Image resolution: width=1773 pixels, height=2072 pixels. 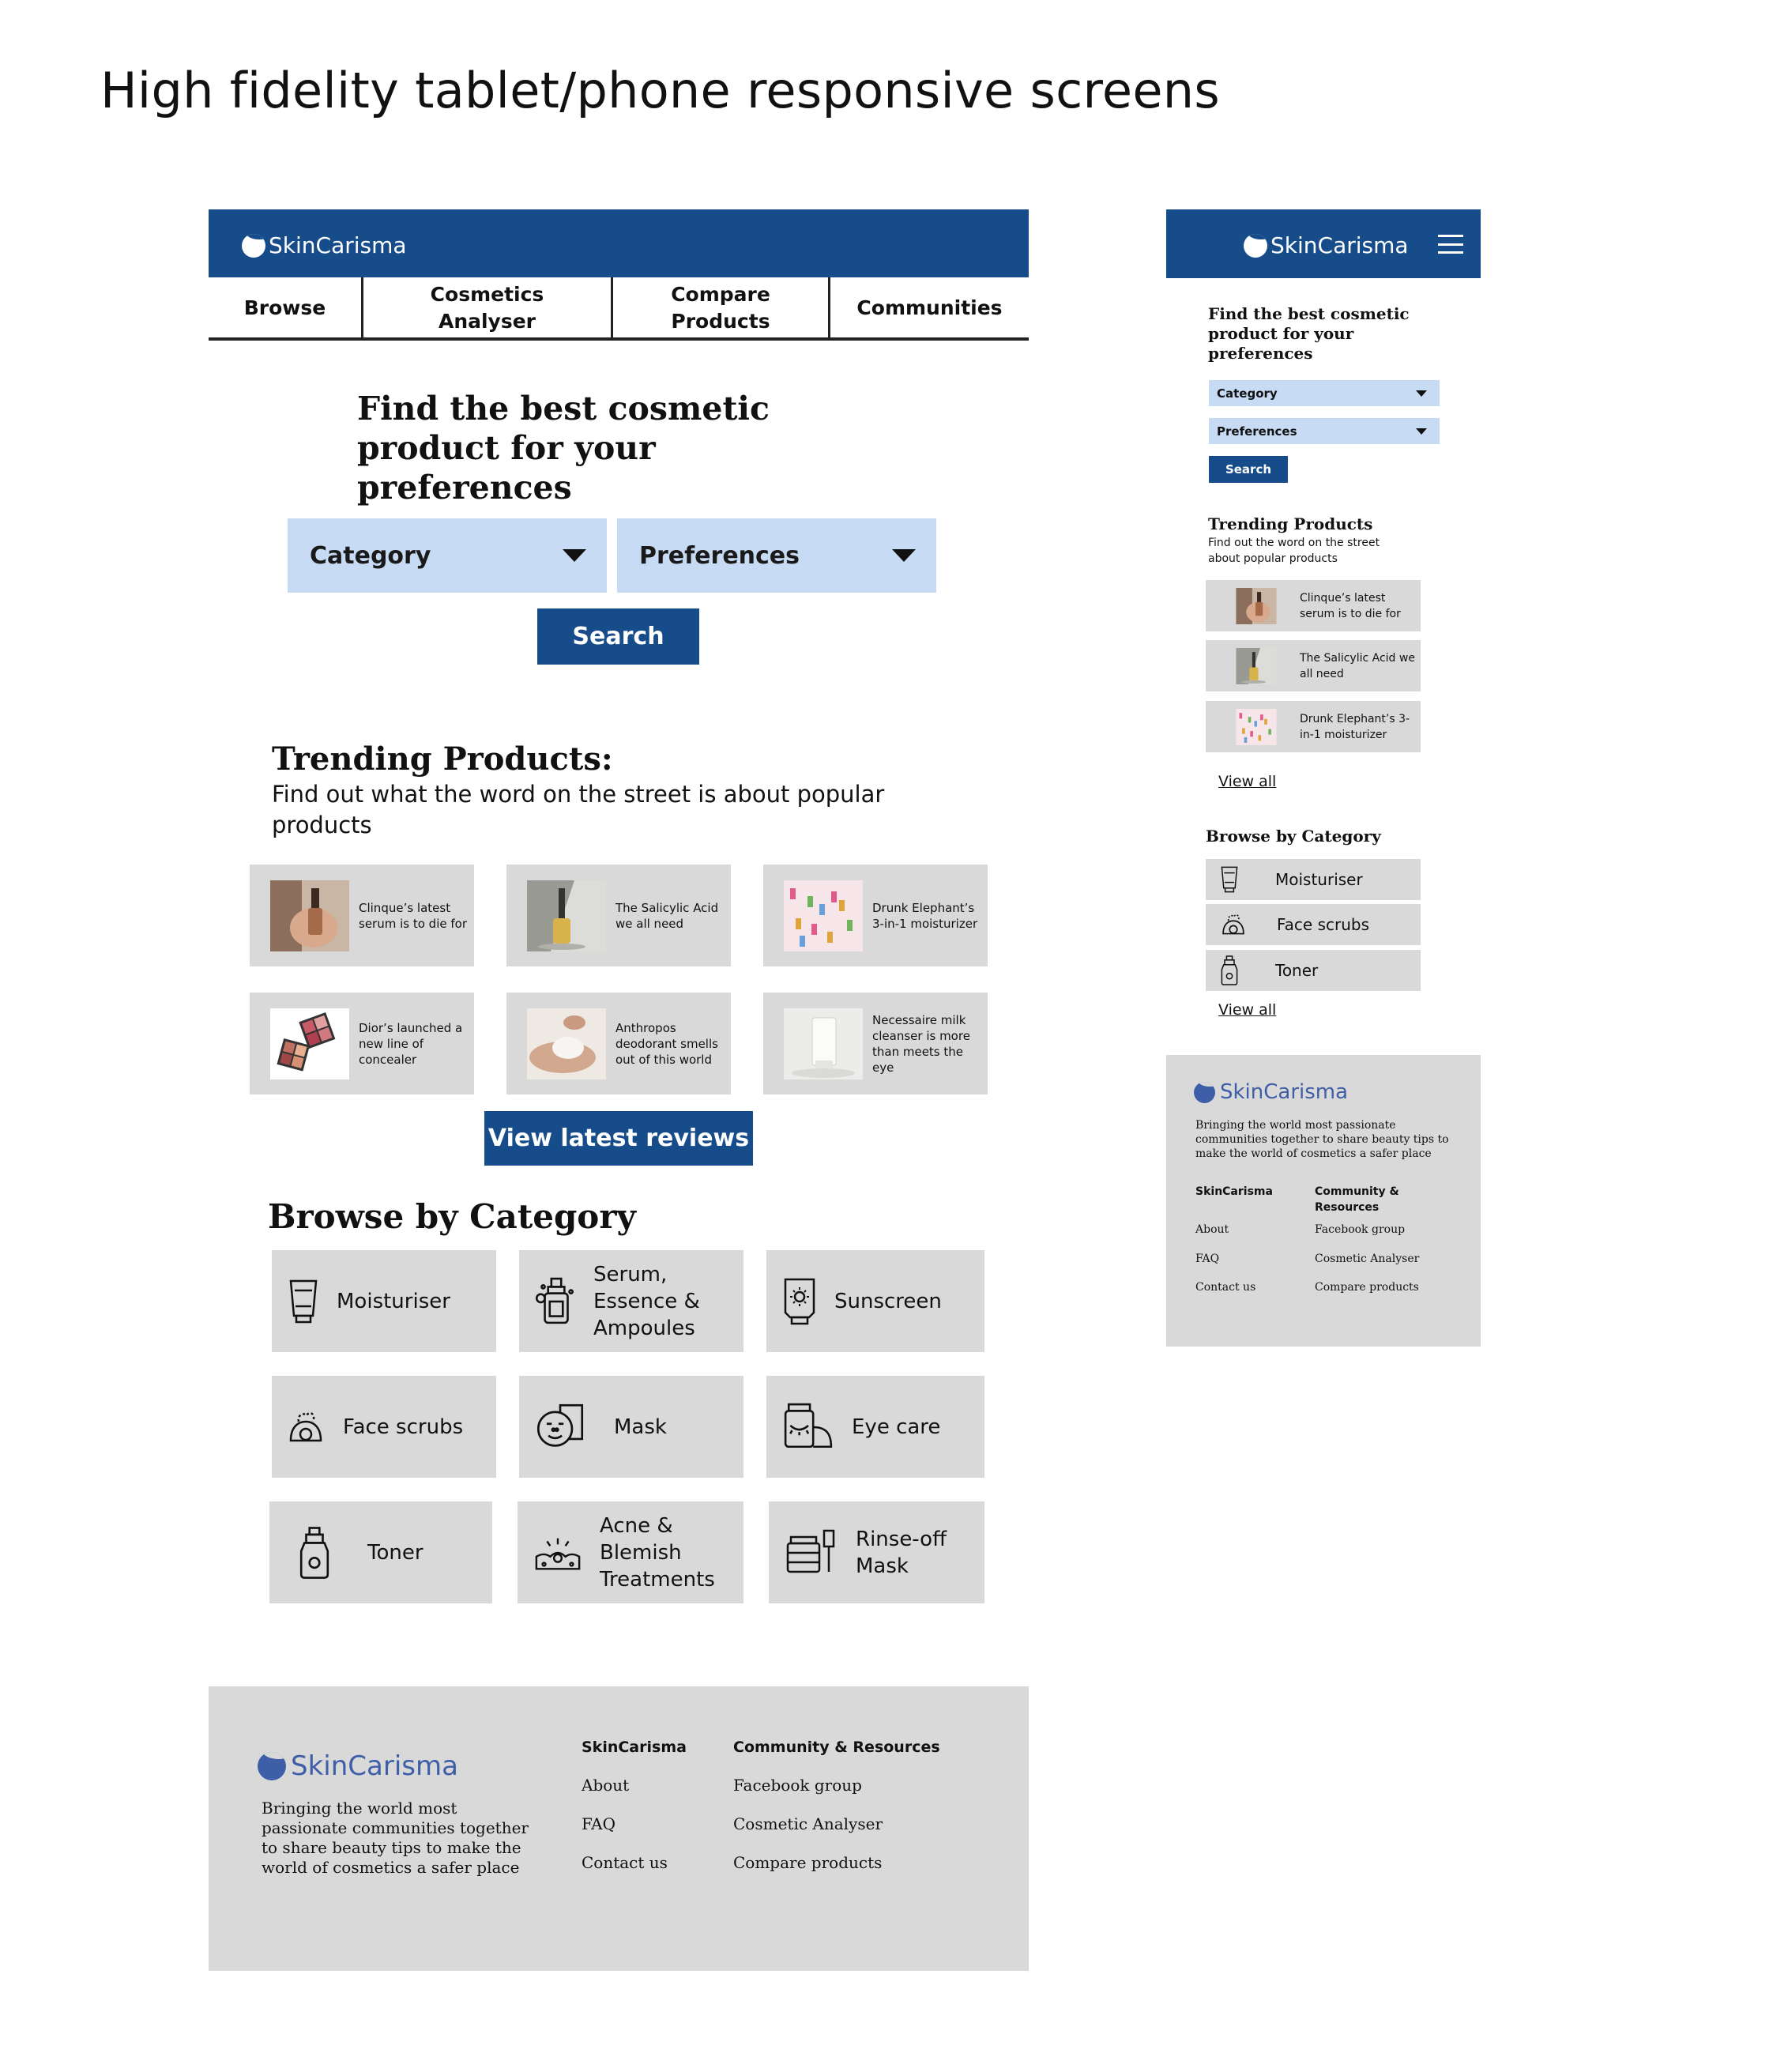 I want to click on category-card-acne: Acne & Blemish Treatments, so click(x=631, y=1552).